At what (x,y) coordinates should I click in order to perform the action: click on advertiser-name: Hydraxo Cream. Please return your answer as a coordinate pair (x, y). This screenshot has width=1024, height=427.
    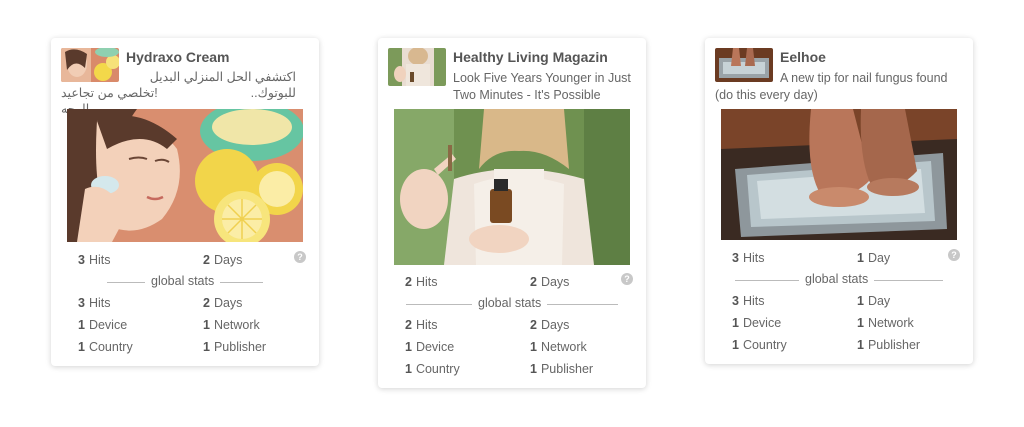
    Looking at the image, I should click on (178, 57).